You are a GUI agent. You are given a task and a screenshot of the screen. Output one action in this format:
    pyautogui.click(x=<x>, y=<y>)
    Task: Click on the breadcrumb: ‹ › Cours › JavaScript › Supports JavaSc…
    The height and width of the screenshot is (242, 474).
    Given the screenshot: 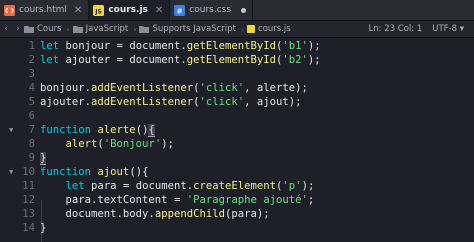 What is the action you would take?
    pyautogui.click(x=237, y=29)
    